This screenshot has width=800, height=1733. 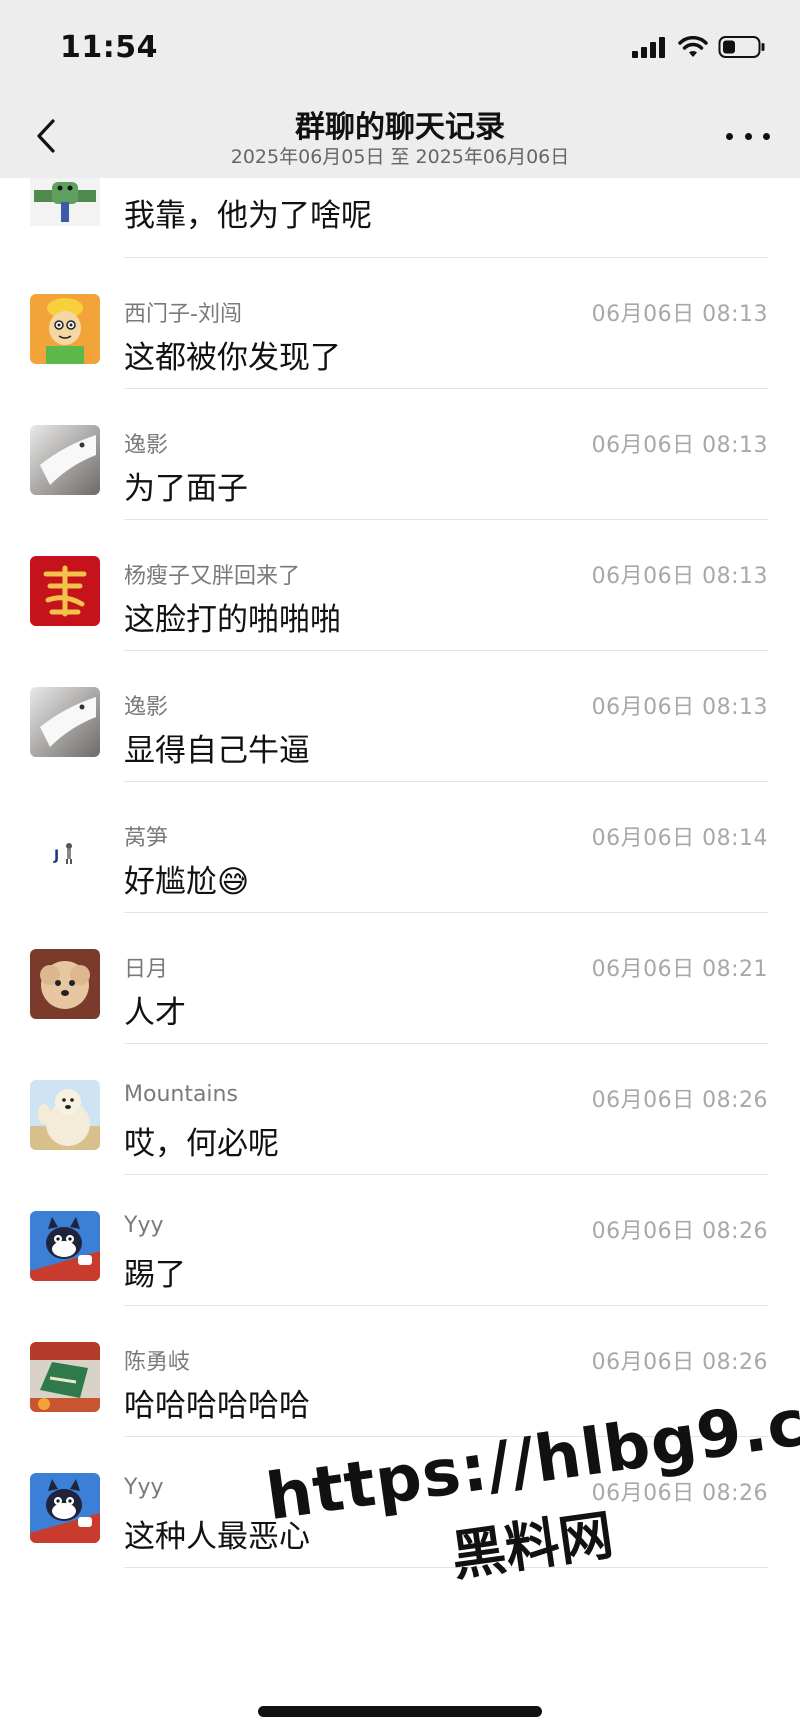 I want to click on sender-name: 陈勇岐, so click(x=157, y=1362).